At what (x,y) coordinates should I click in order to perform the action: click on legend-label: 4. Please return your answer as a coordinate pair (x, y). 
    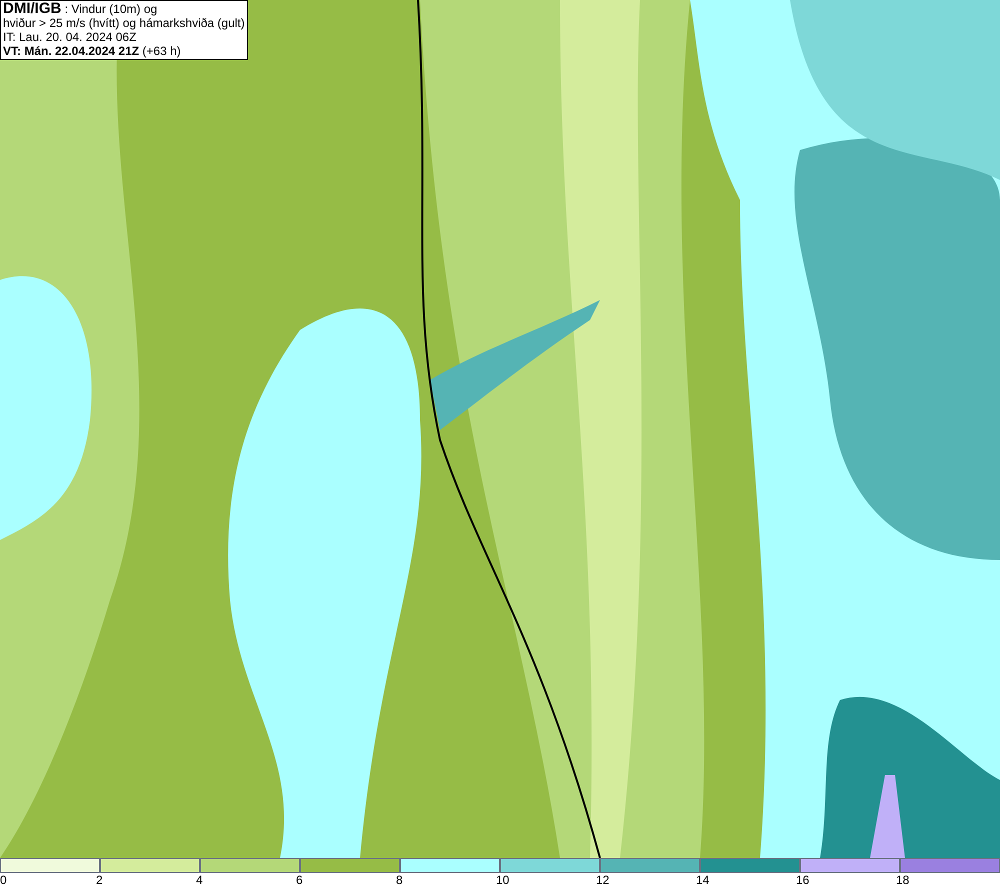
    Looking at the image, I should click on (199, 880).